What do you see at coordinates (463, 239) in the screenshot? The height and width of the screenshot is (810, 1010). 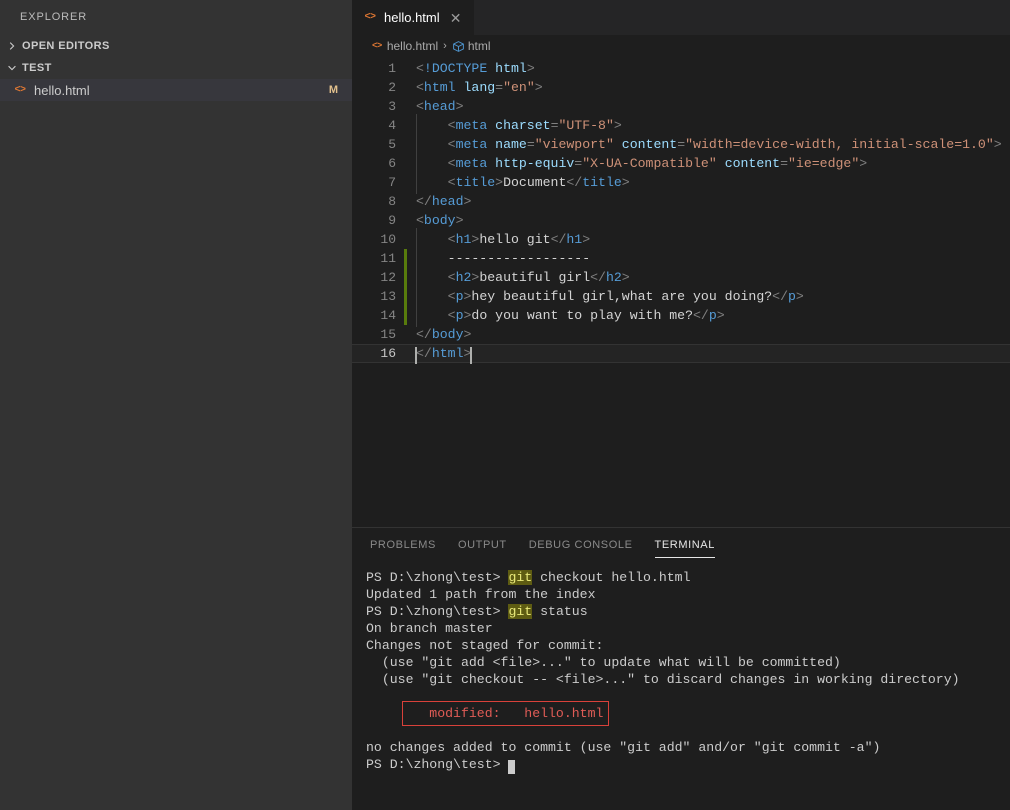 I see `code-token: h1` at bounding box center [463, 239].